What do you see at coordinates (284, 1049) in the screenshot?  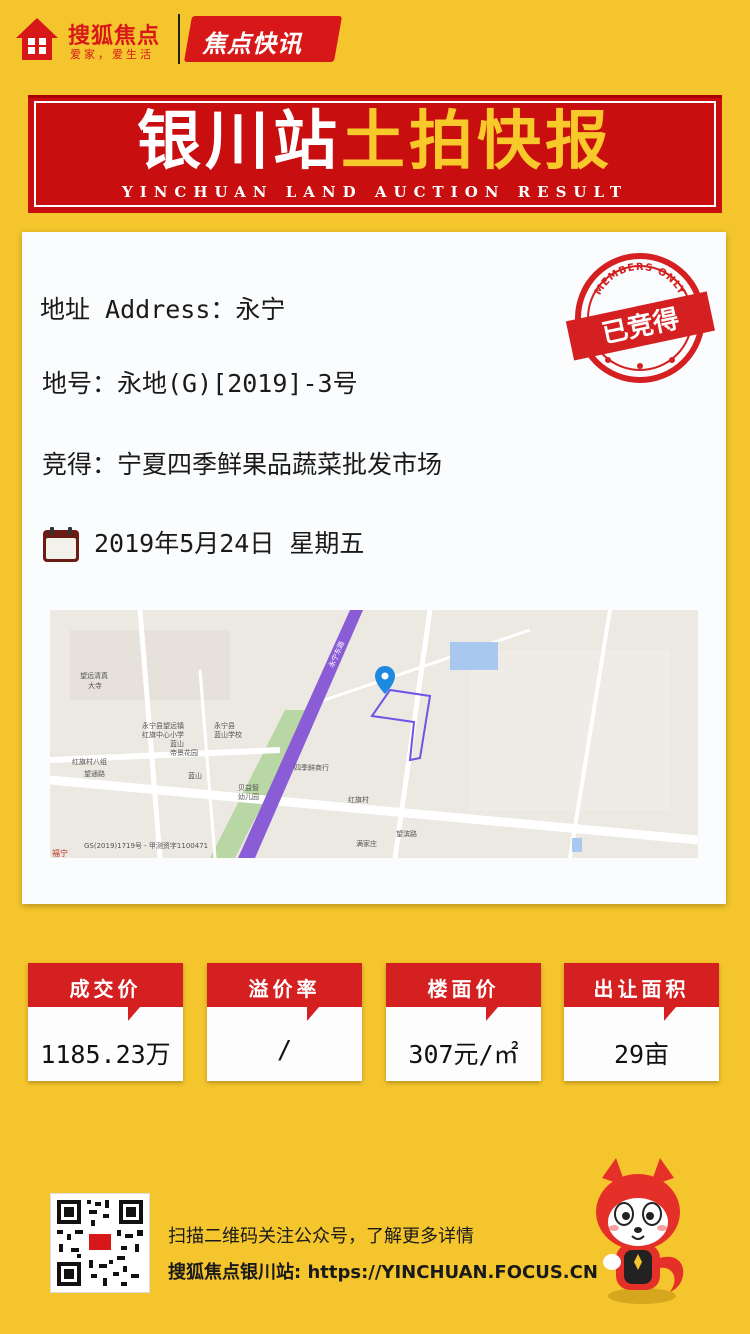 I see `stat-value: /` at bounding box center [284, 1049].